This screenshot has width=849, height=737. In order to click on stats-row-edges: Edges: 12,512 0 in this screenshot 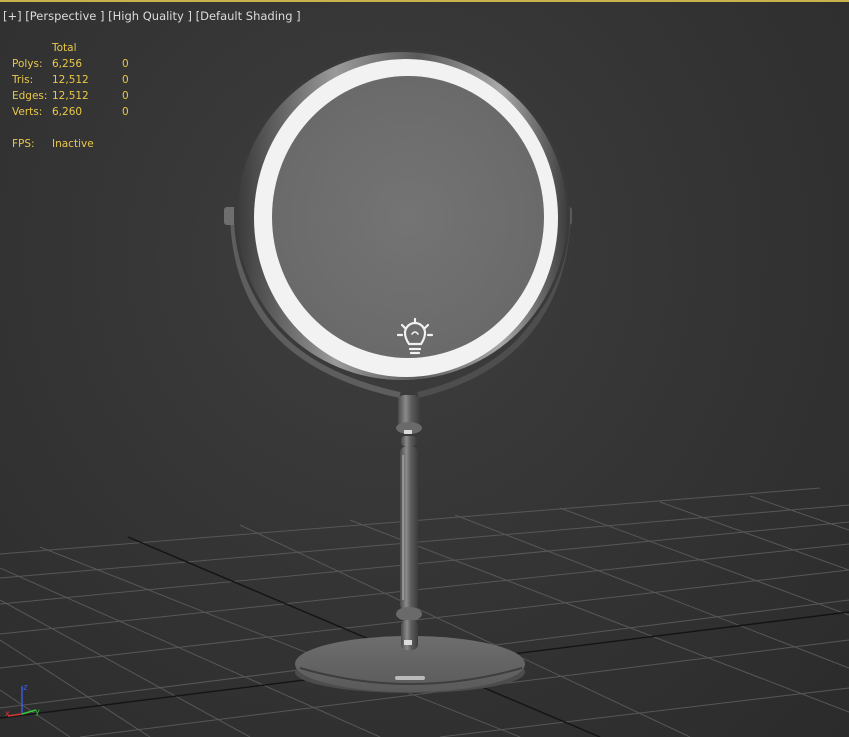, I will do `click(82, 96)`.